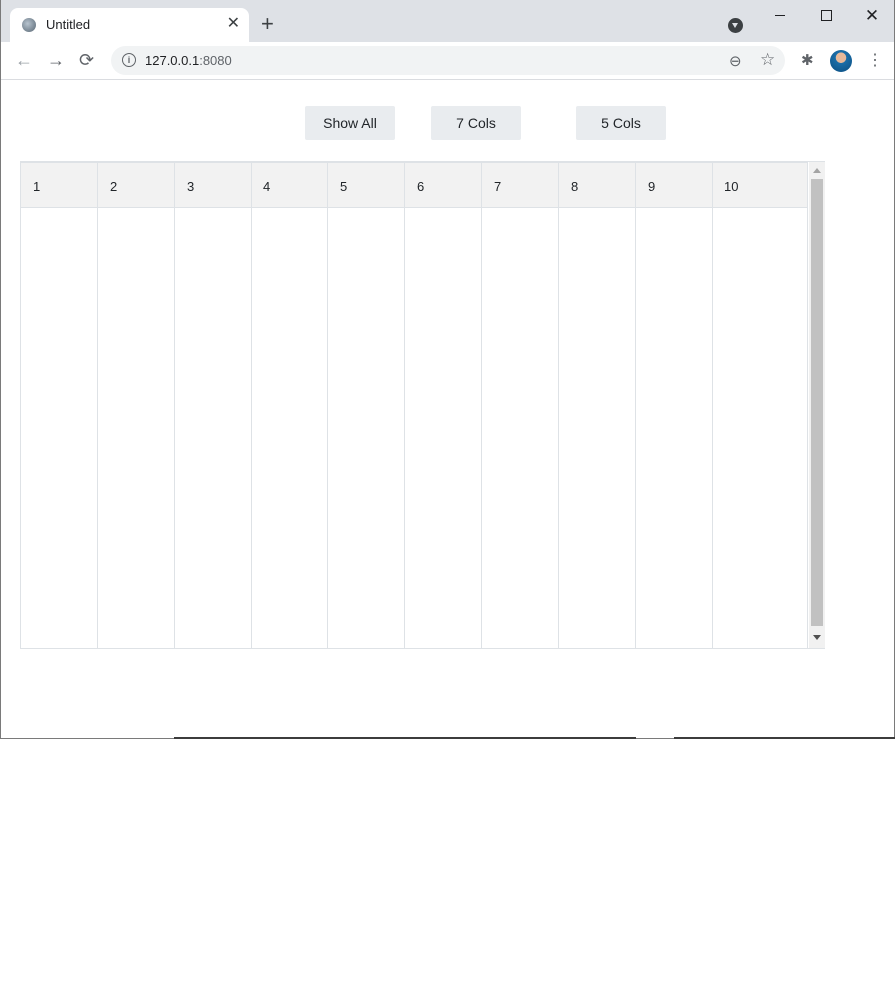  I want to click on column-header: 5, so click(343, 186).